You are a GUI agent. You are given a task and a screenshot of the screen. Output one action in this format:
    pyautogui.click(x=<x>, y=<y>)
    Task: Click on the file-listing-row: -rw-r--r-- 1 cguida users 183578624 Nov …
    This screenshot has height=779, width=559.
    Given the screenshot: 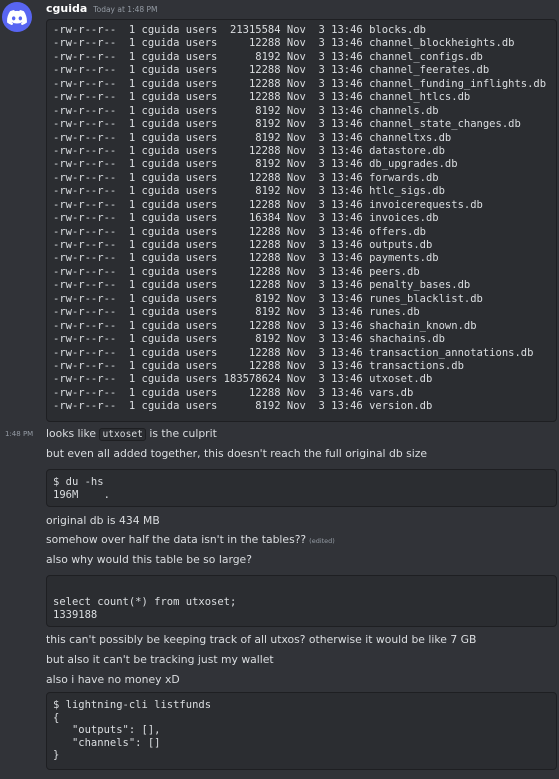 What is the action you would take?
    pyautogui.click(x=243, y=379)
    